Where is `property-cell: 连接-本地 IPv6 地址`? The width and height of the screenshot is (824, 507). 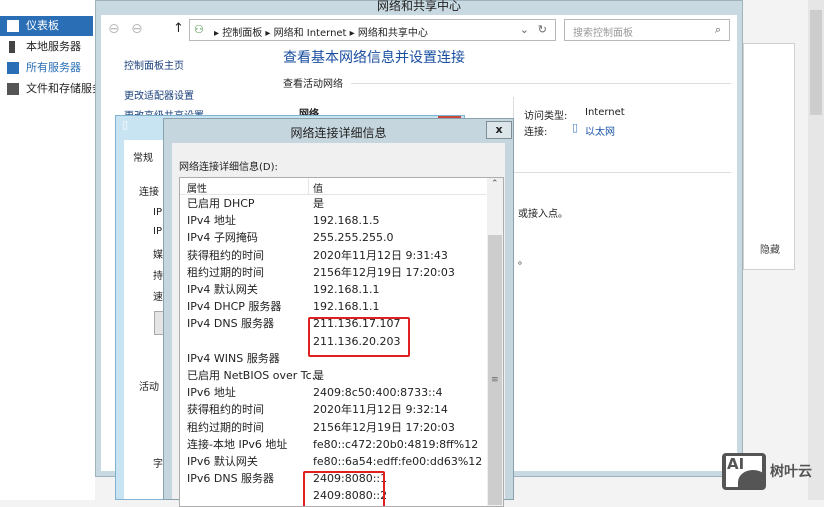
property-cell: 连接-本地 IPv6 地址 is located at coordinates (237, 444).